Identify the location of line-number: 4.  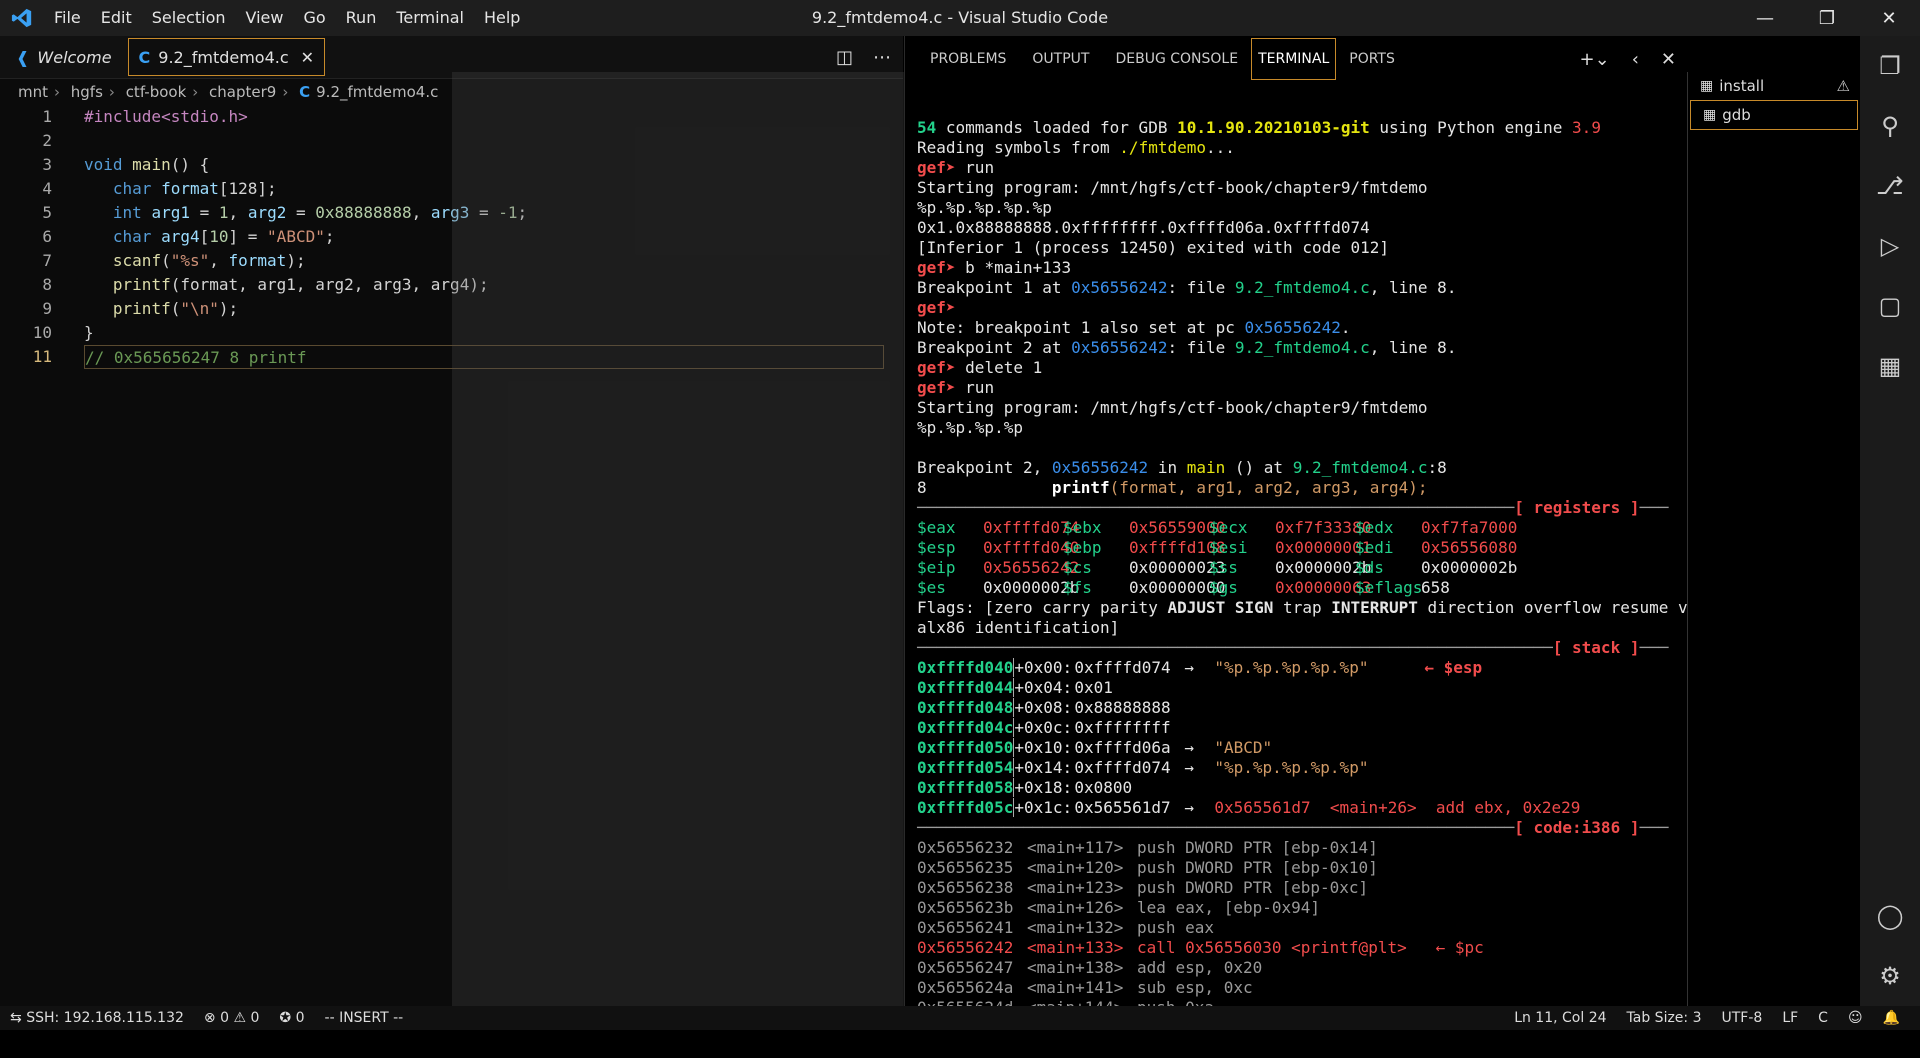
(47, 188).